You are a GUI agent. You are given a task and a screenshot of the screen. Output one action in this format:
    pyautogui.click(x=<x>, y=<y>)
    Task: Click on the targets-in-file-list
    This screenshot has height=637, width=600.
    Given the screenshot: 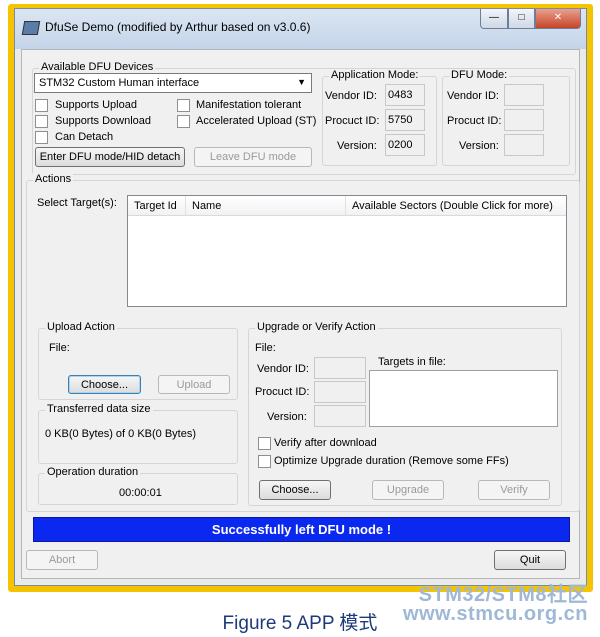 What is the action you would take?
    pyautogui.click(x=463, y=398)
    